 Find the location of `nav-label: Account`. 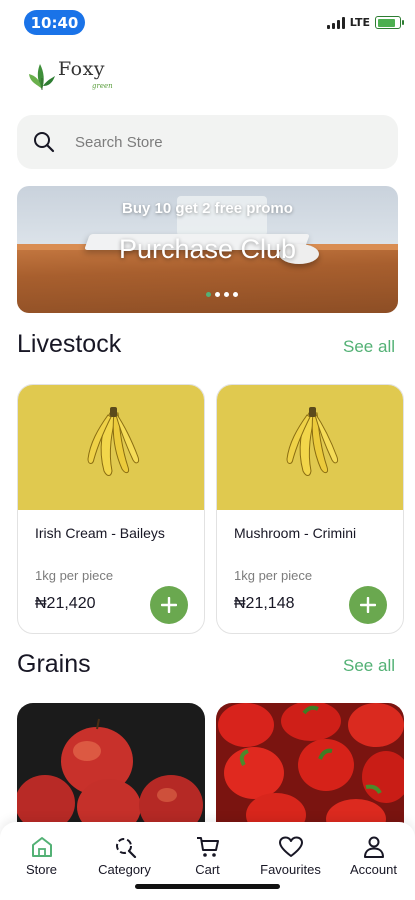

nav-label: Account is located at coordinates (373, 869).